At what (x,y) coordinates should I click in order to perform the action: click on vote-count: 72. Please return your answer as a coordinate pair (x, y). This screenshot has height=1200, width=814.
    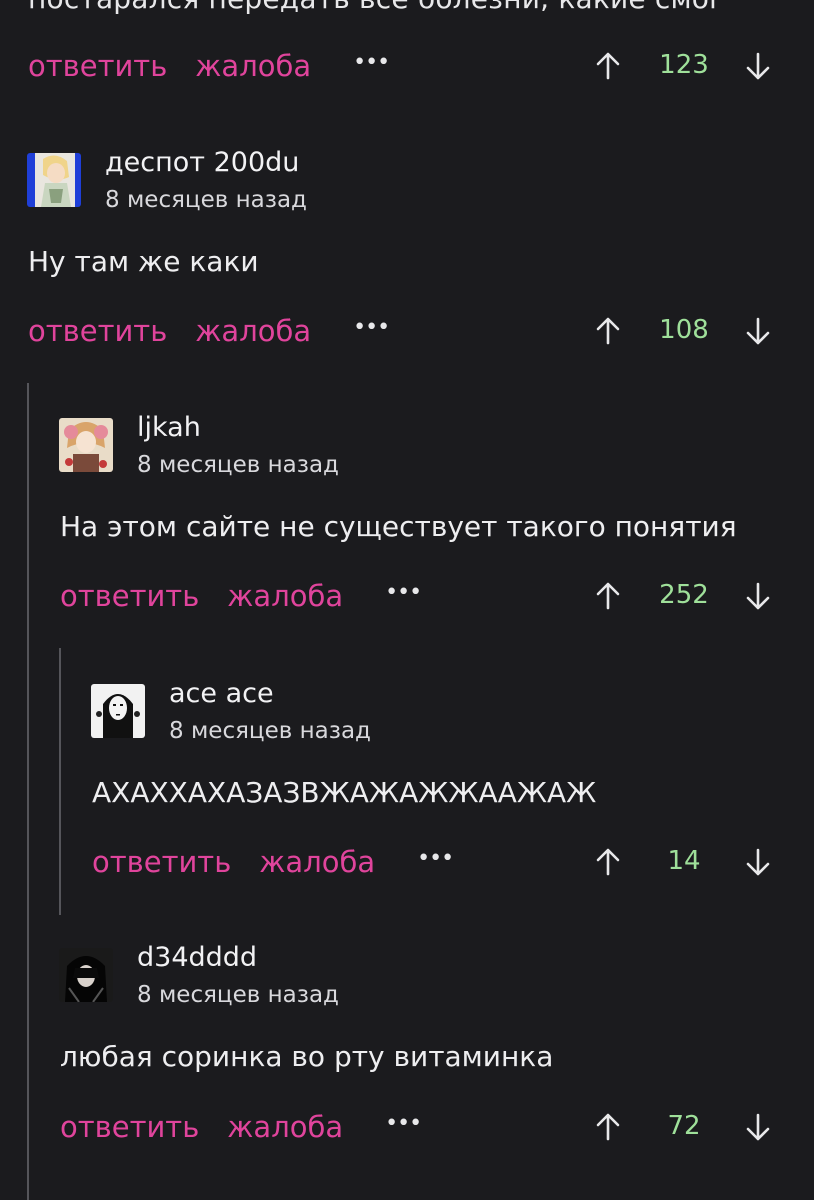
    Looking at the image, I should click on (684, 1126).